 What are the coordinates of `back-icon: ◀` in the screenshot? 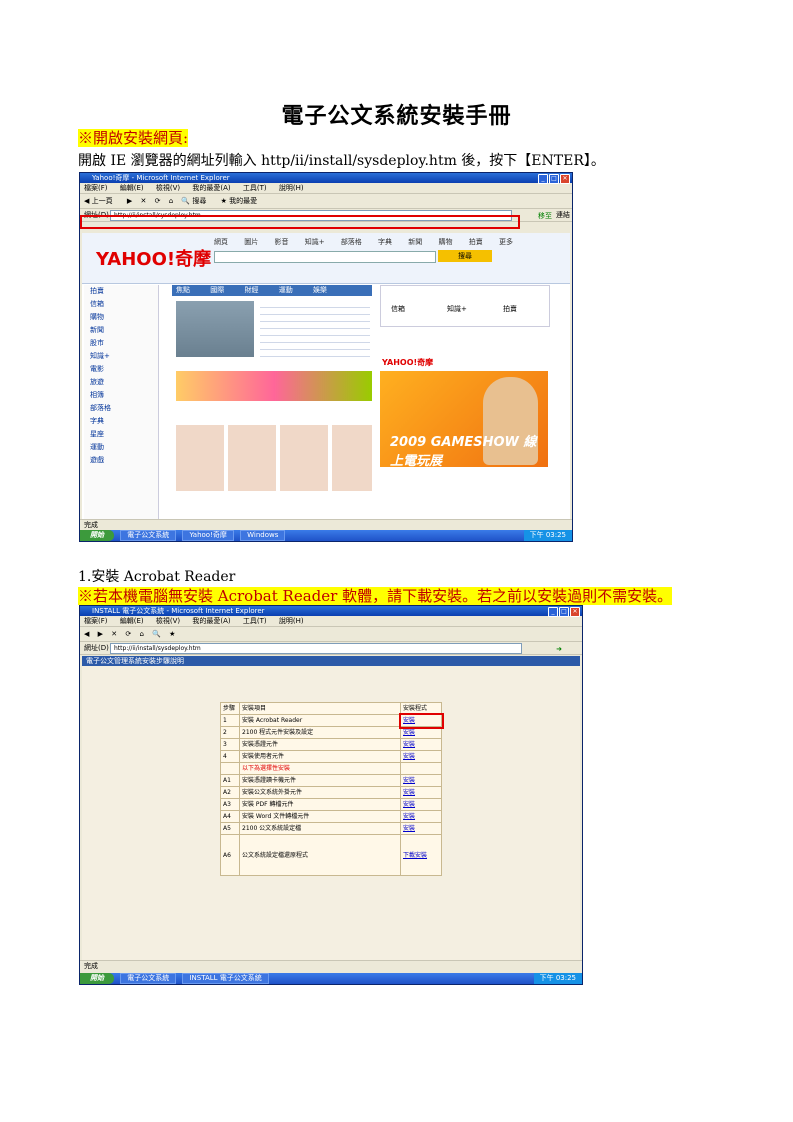 It's located at (86, 634).